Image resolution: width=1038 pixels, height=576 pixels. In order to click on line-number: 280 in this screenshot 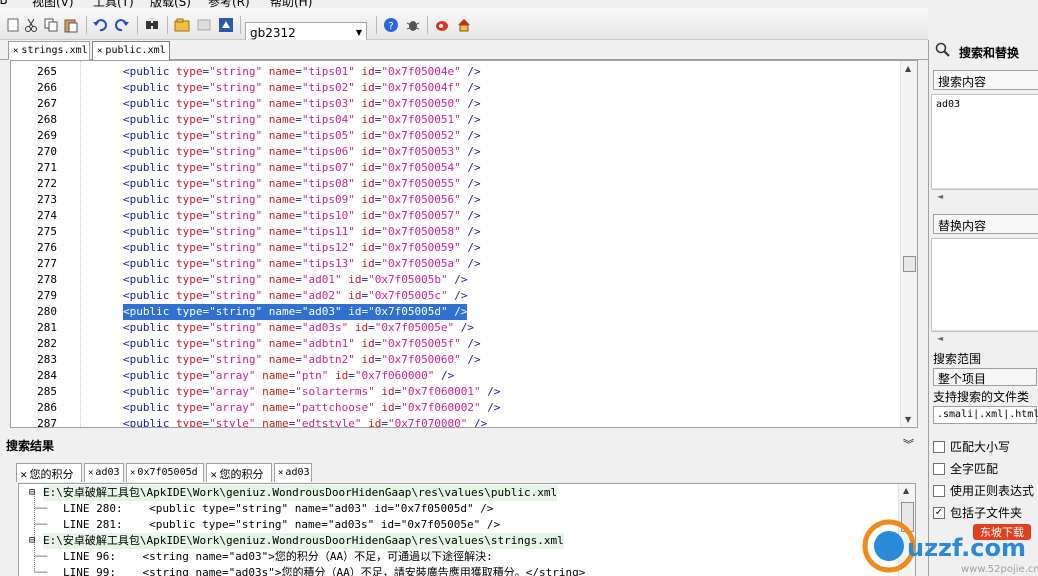, I will do `click(47, 311)`.